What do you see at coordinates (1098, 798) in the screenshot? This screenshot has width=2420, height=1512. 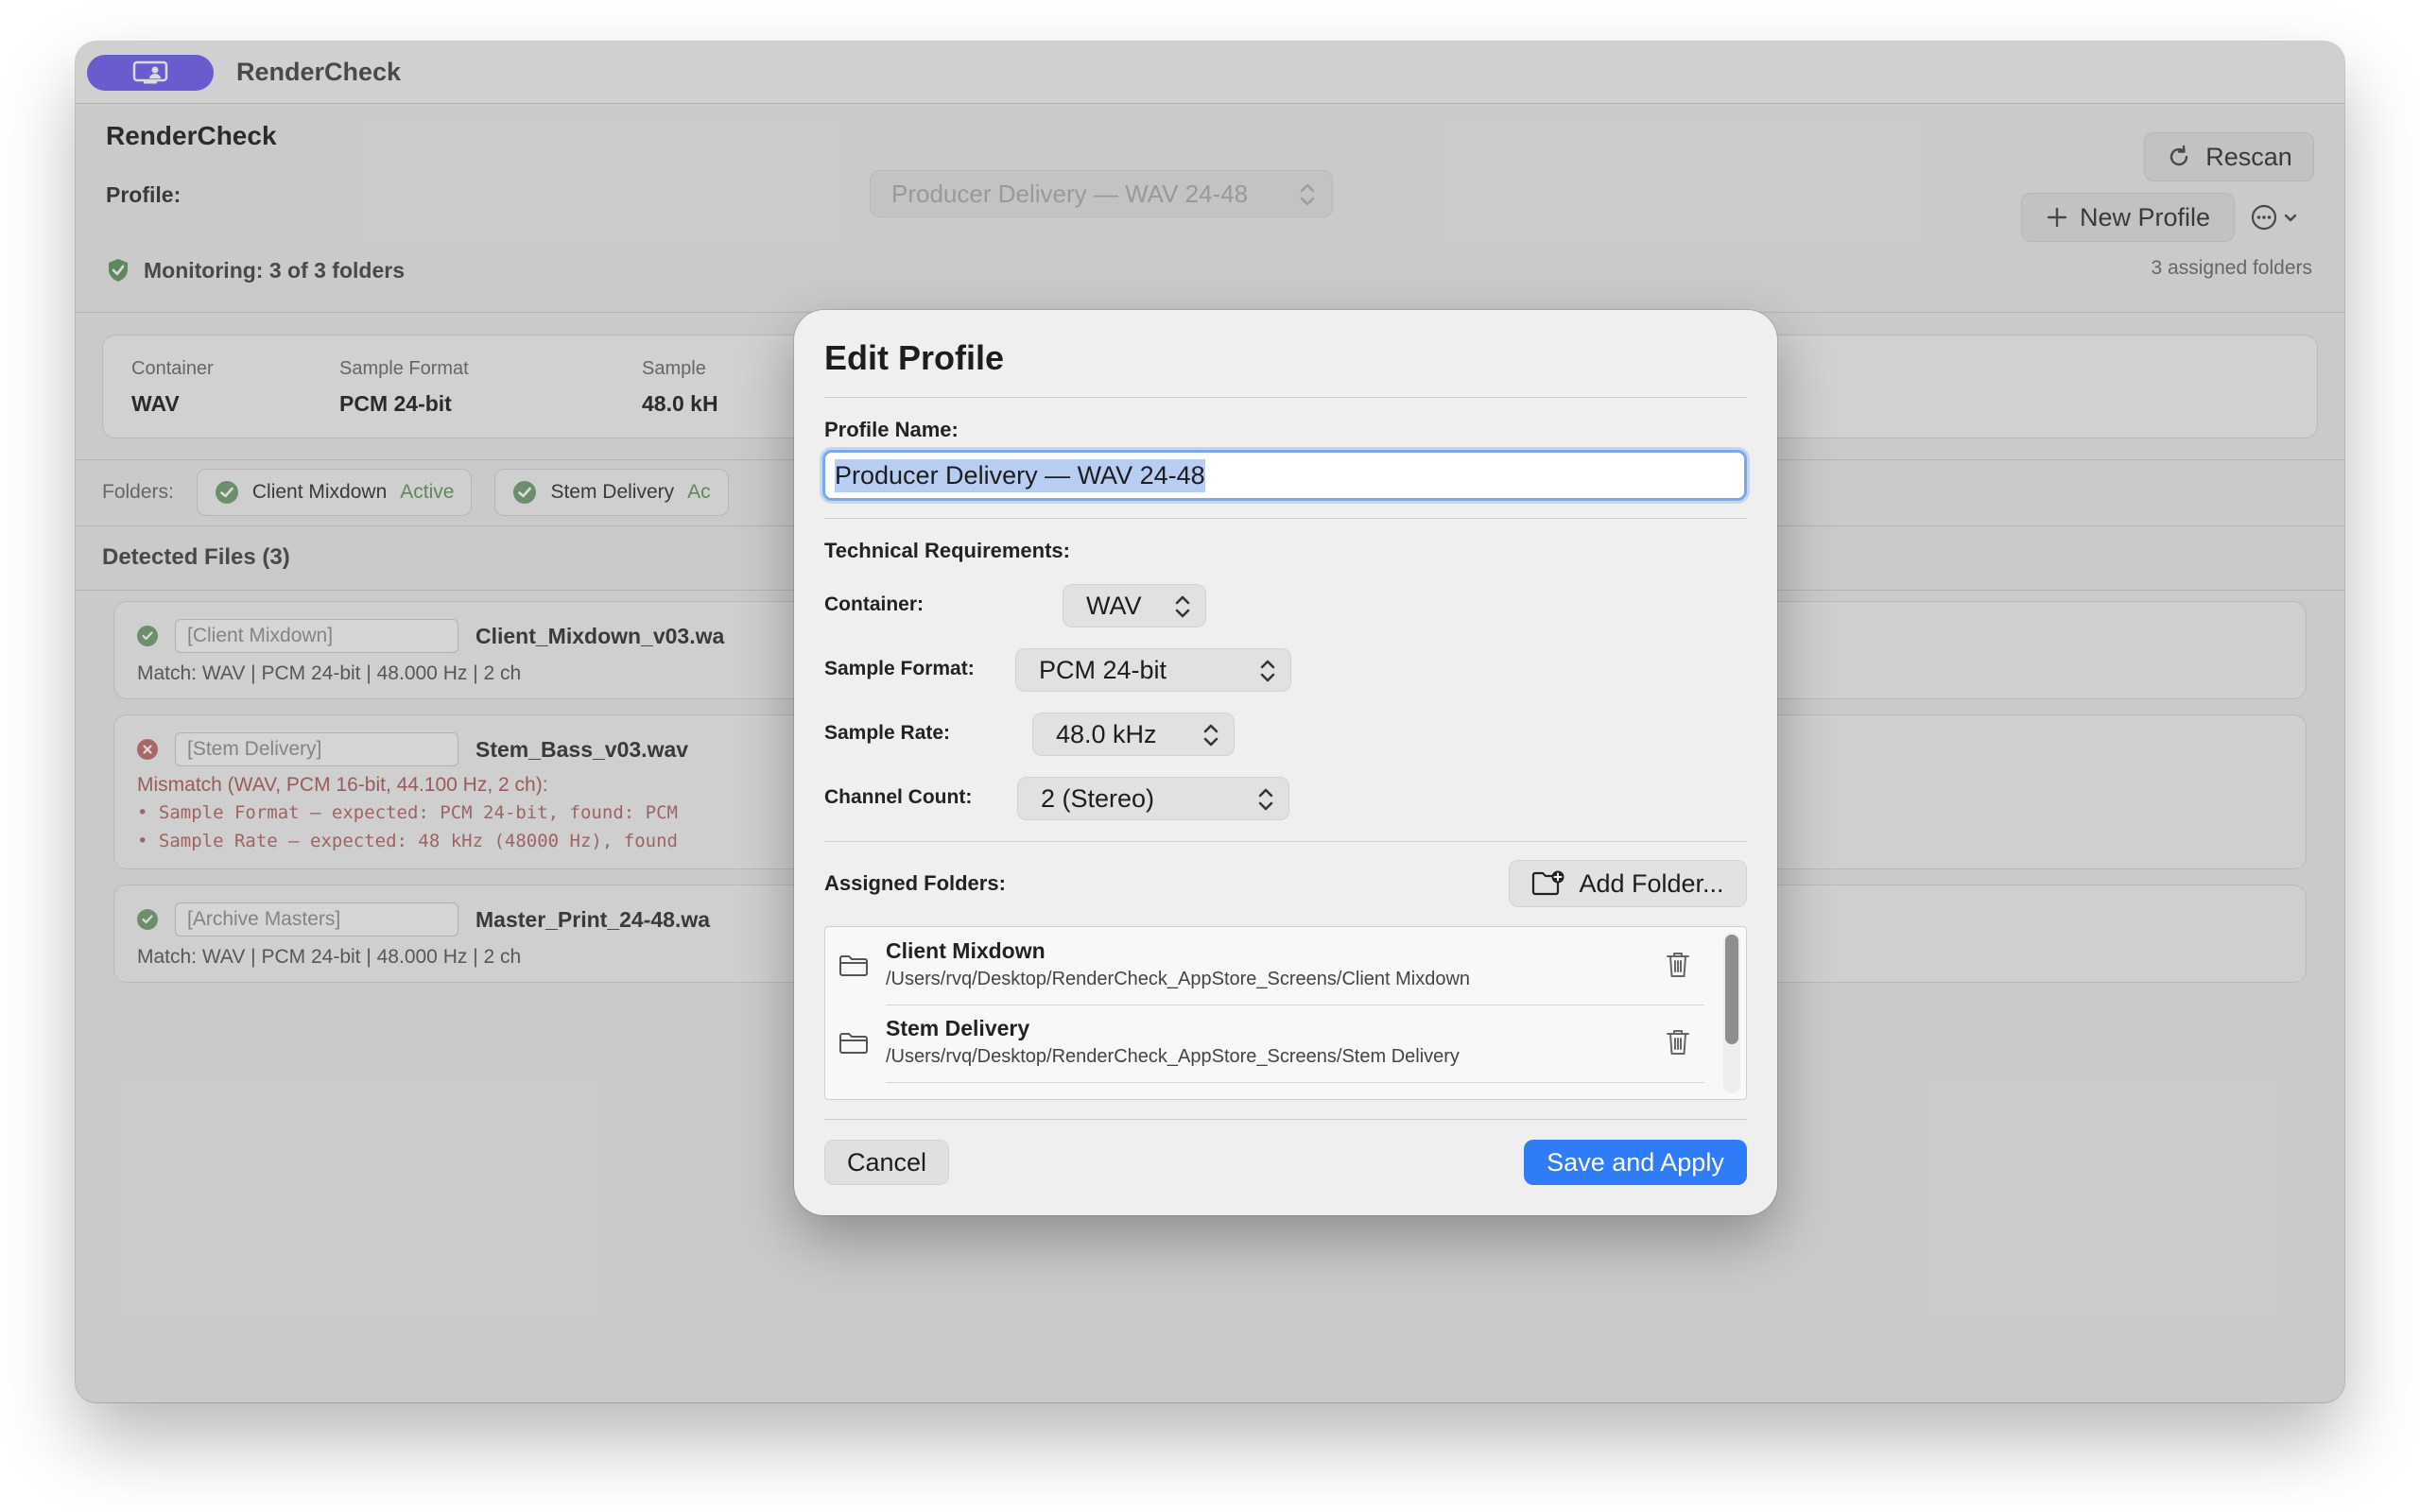 I see `channel-count-value: 2 (Stereo)` at bounding box center [1098, 798].